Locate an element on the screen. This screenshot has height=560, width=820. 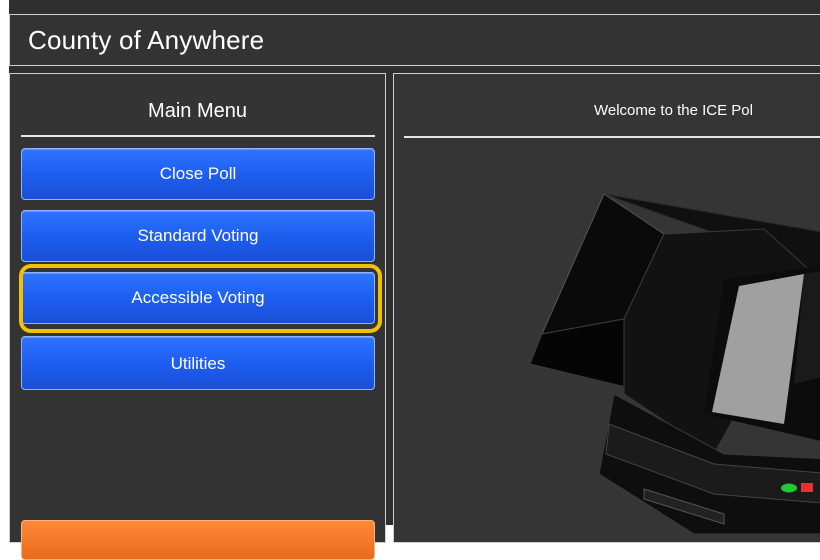
utilities-button: Utilities is located at coordinates (198, 363).